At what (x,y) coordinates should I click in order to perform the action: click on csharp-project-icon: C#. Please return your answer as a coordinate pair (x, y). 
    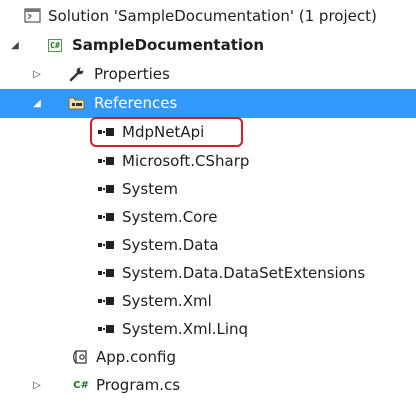
    Looking at the image, I should click on (55, 45).